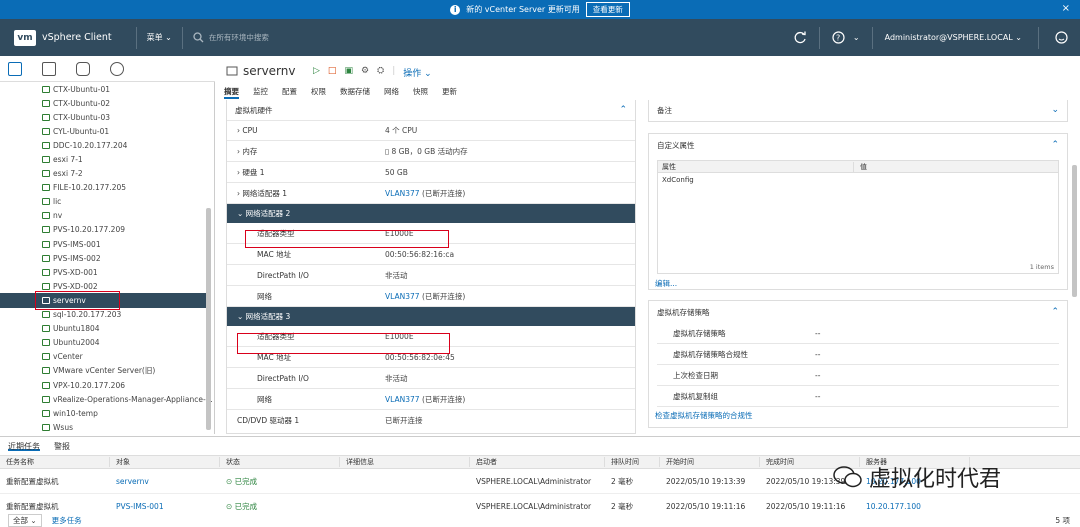 The image size is (1080, 527). What do you see at coordinates (443, 296) in the screenshot?
I see `nic2-network-status: (已断开连接)` at bounding box center [443, 296].